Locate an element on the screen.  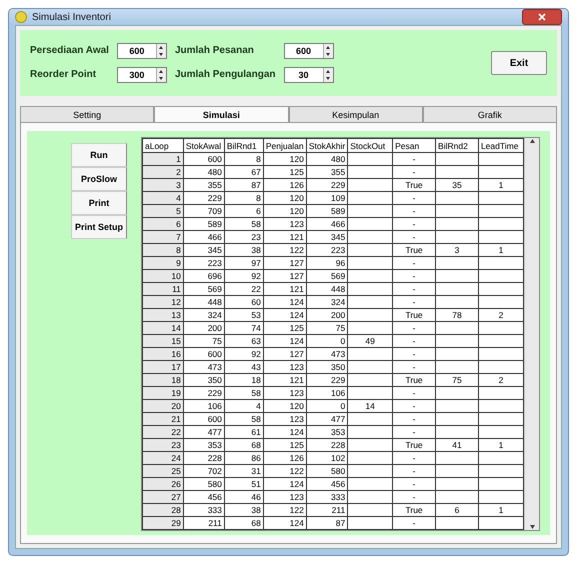
table-cell: 11 is located at coordinates (163, 289).